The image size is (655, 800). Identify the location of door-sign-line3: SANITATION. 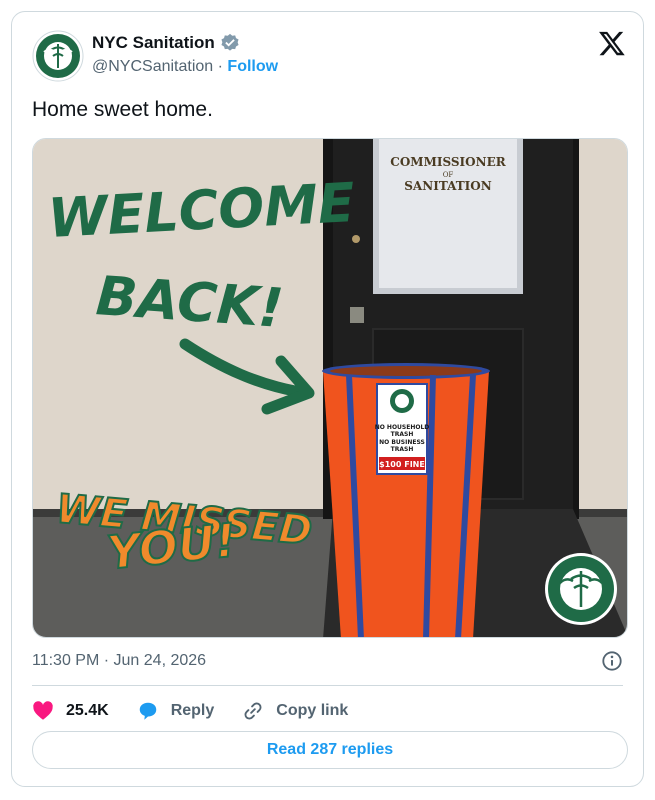
(447, 186).